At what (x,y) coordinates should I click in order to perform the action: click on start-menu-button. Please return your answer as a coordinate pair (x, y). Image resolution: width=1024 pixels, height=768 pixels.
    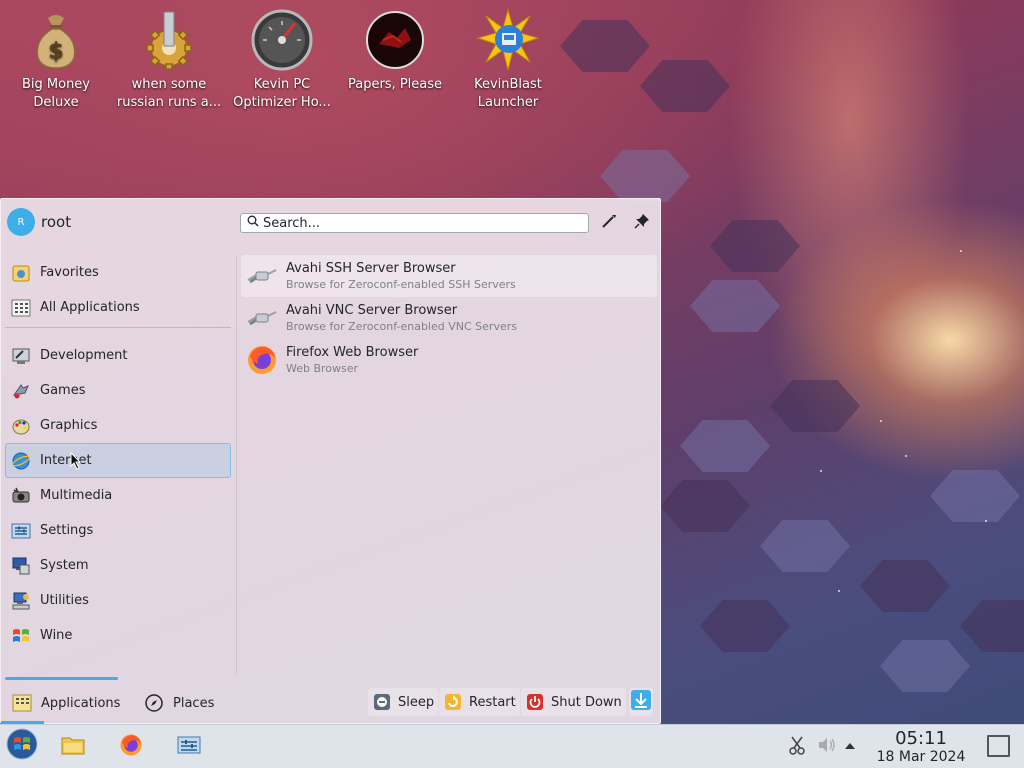
    Looking at the image, I should click on (22, 745).